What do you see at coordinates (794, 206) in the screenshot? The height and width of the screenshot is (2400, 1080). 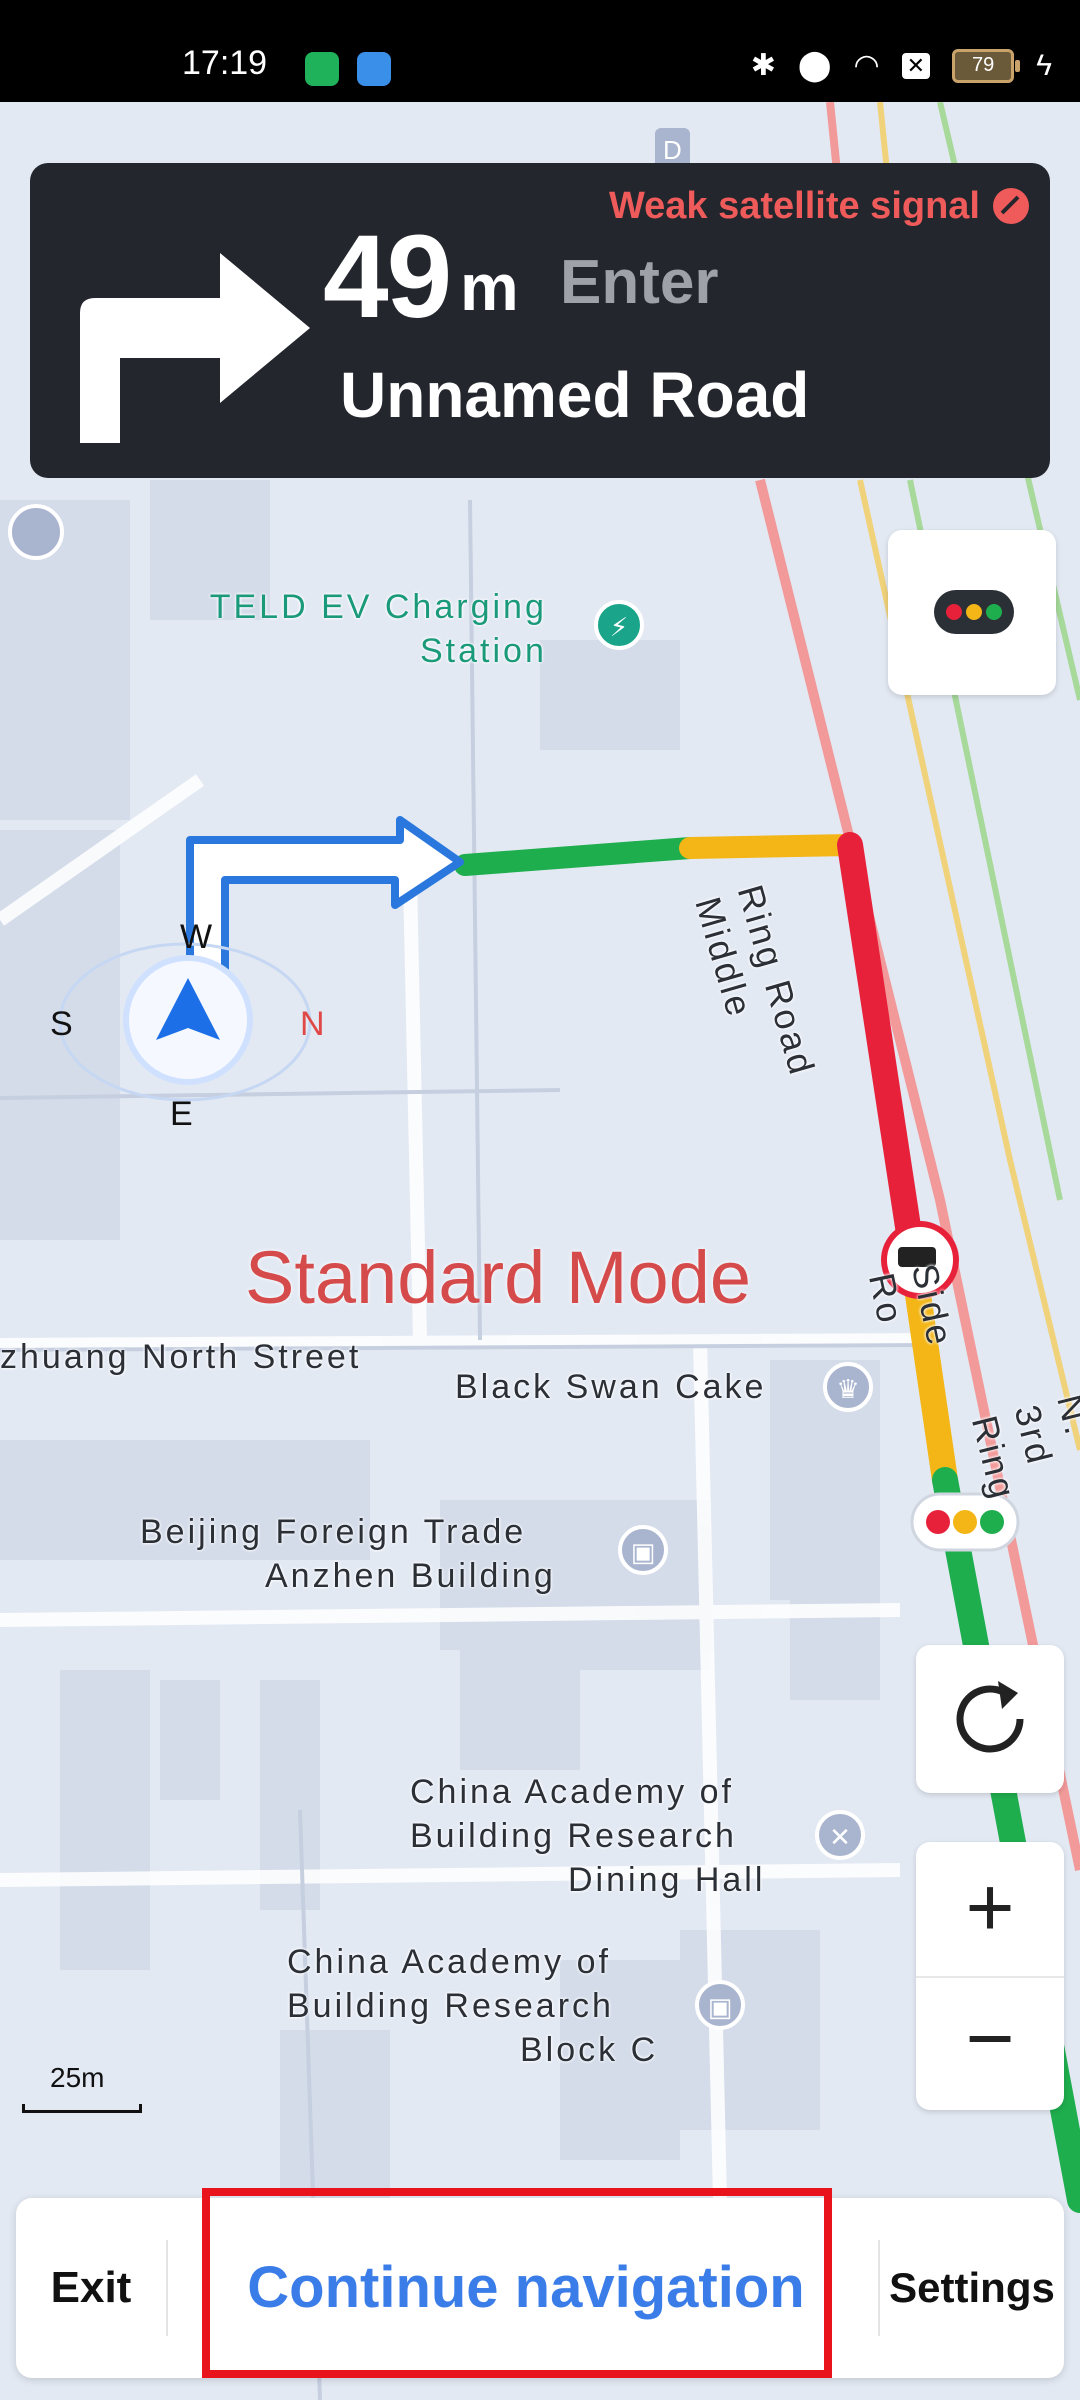 I see `satellite-warning: Weak satellite signal` at bounding box center [794, 206].